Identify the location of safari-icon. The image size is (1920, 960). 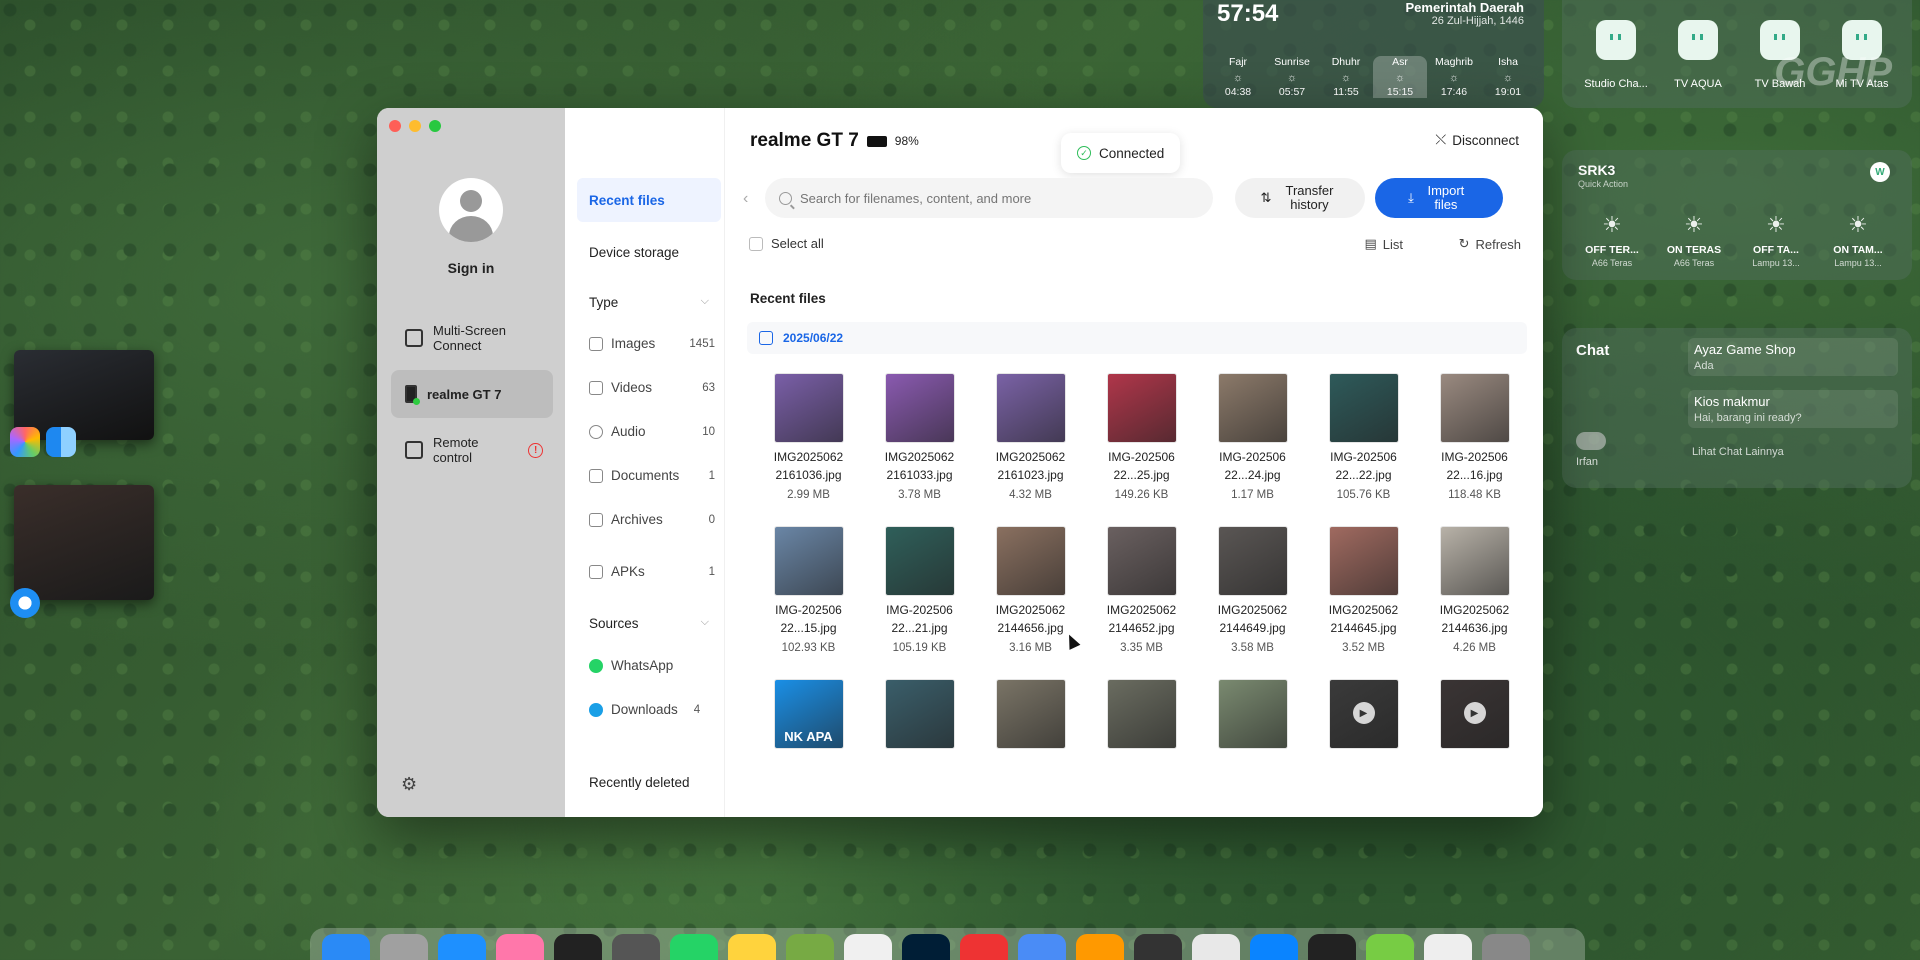
(25, 603).